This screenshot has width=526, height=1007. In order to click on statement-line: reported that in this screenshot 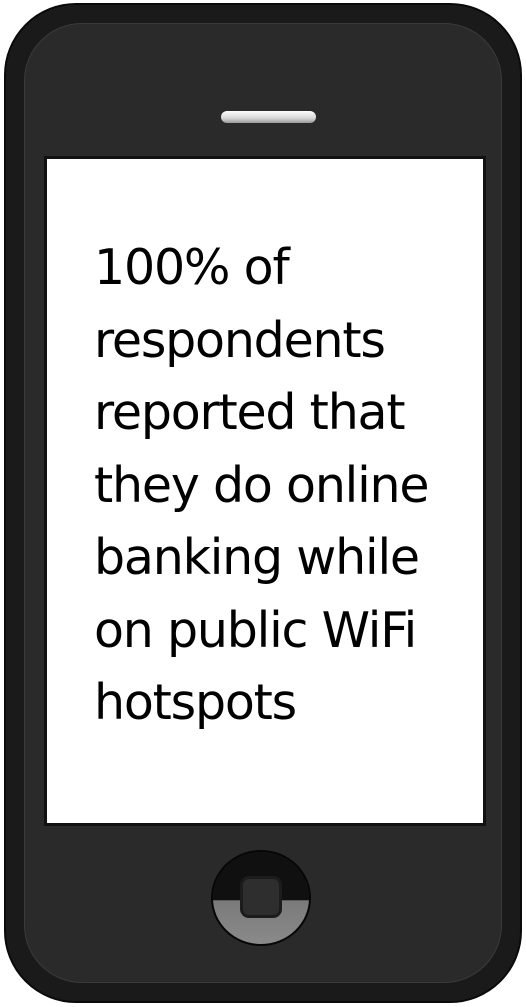, I will do `click(250, 412)`.